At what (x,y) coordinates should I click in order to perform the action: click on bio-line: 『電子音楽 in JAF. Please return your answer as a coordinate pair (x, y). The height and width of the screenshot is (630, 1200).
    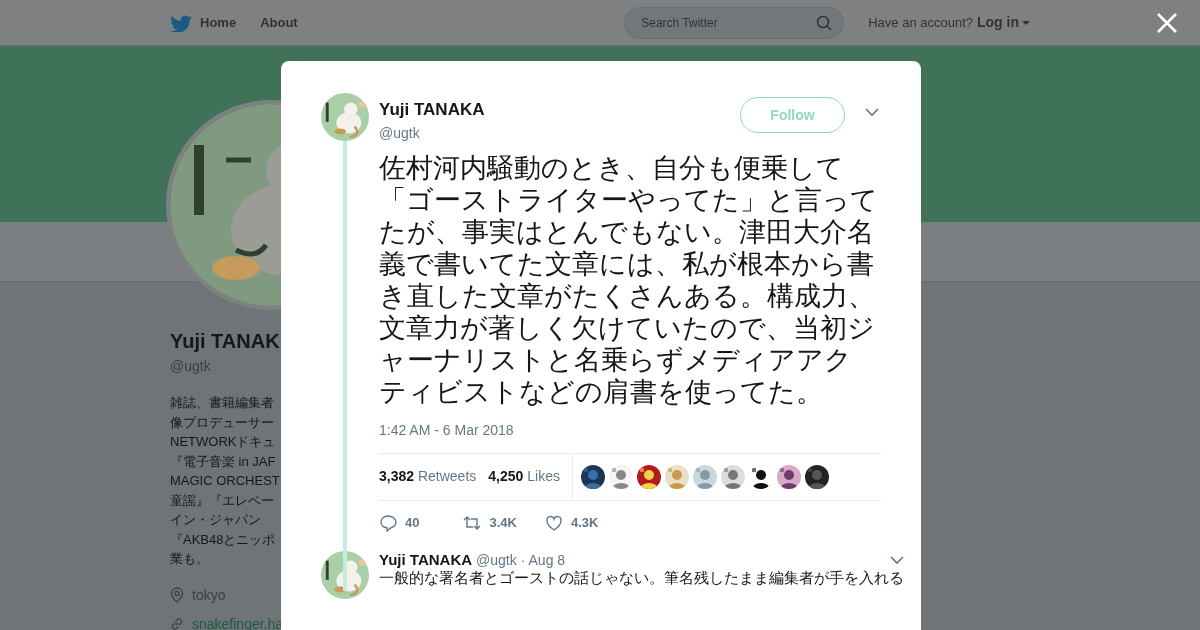
    Looking at the image, I should click on (223, 461).